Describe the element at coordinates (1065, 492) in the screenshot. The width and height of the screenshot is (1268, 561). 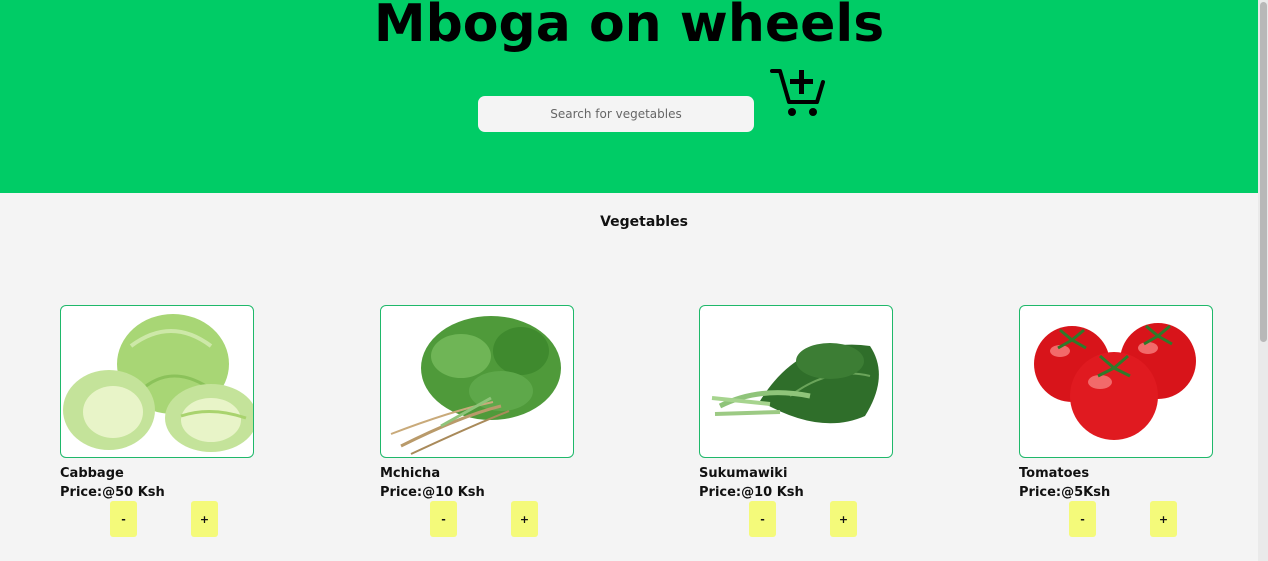
I see `product-price: Price:@5Ksh` at that location.